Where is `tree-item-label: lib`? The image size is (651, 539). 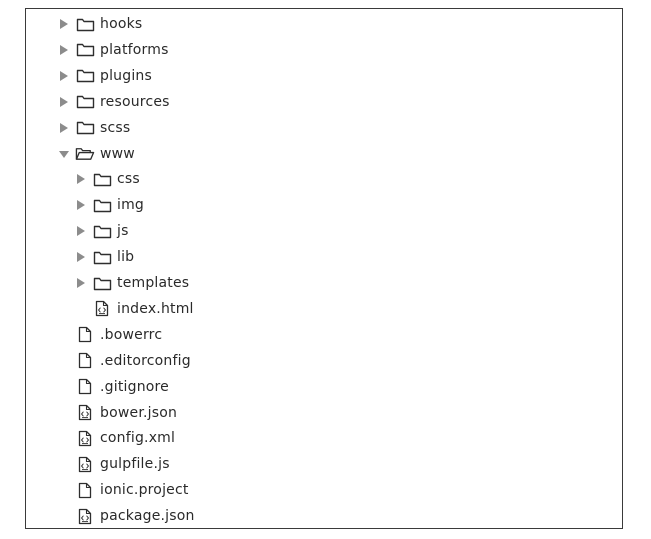 tree-item-label: lib is located at coordinates (126, 257).